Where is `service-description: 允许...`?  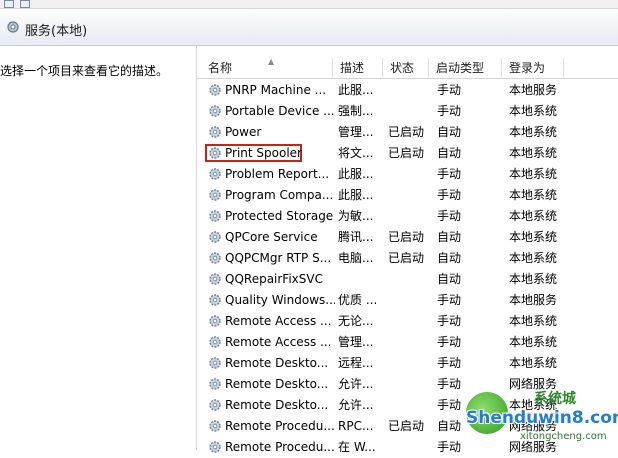
service-description: 允许... is located at coordinates (356, 384).